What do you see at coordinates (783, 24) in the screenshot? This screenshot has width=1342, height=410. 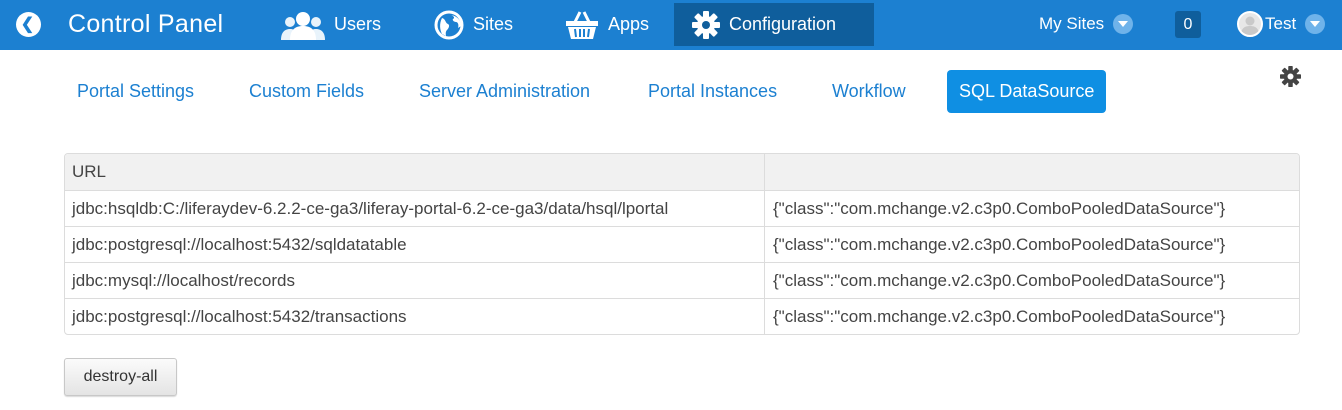 I see `nav-configuration-label: Configuration` at bounding box center [783, 24].